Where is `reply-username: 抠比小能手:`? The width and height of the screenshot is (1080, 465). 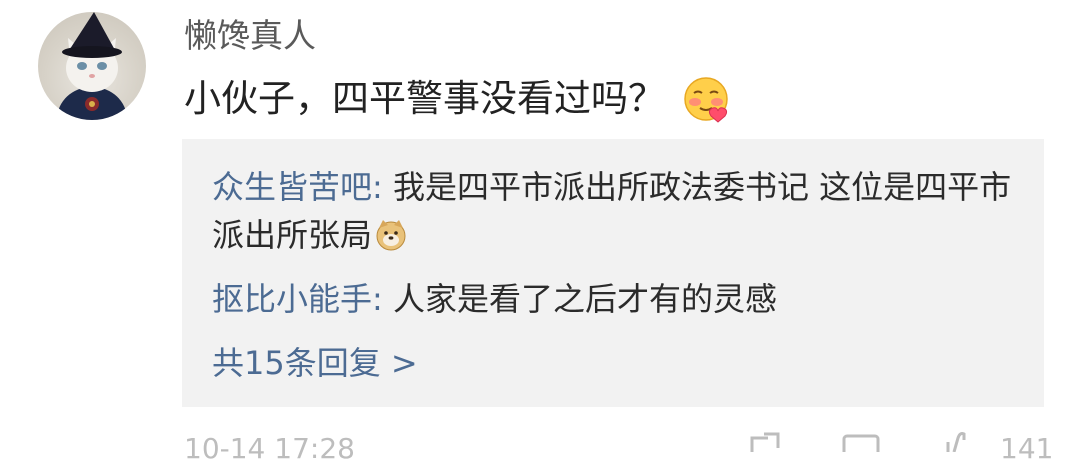
reply-username: 抠比小能手: is located at coordinates (297, 299).